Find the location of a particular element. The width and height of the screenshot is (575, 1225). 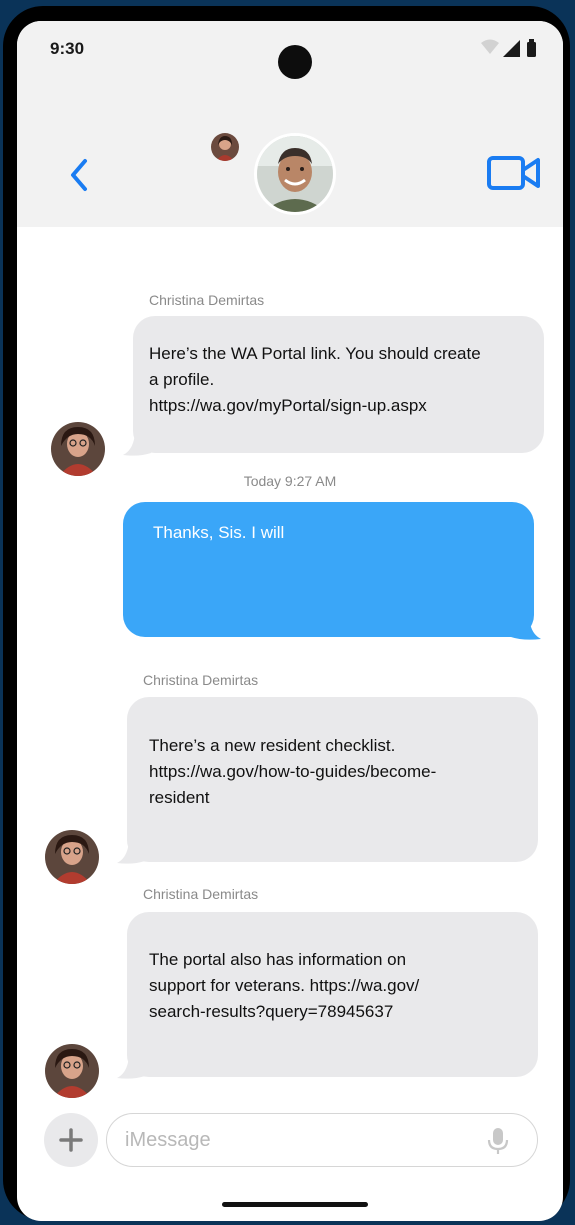

message-line: support for veterans. https://wa.gov/ is located at coordinates (284, 985).